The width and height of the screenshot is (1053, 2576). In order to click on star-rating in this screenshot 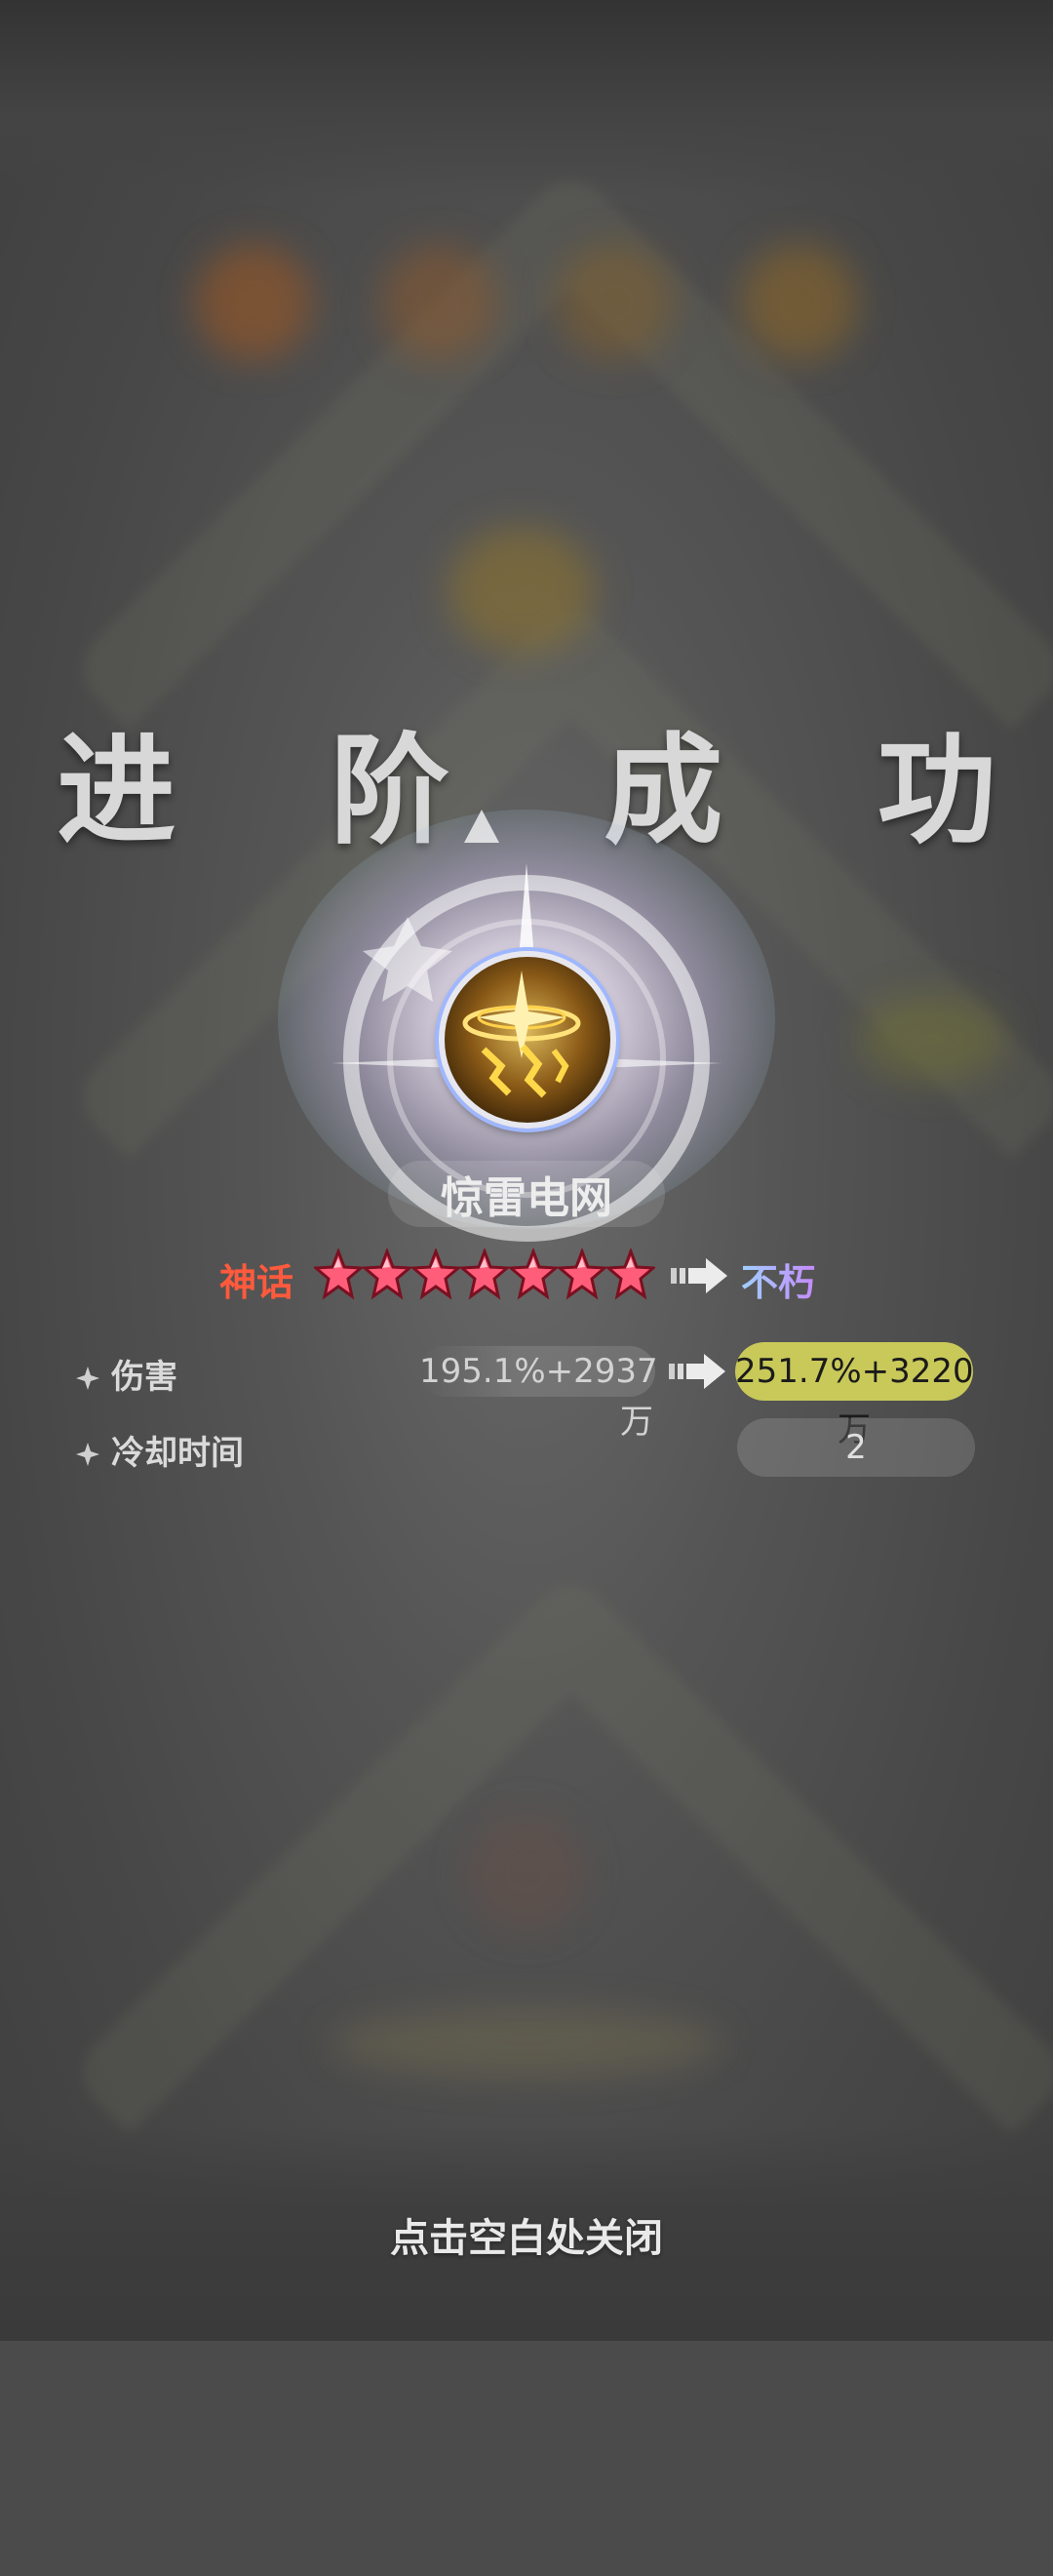, I will do `click(484, 1274)`.